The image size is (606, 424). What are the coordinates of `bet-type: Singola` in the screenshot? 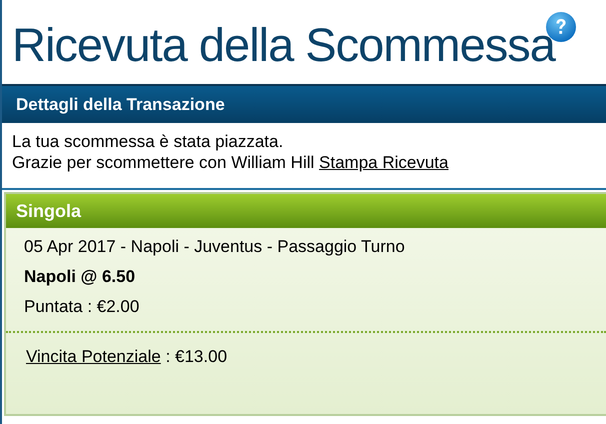 It's located at (49, 211).